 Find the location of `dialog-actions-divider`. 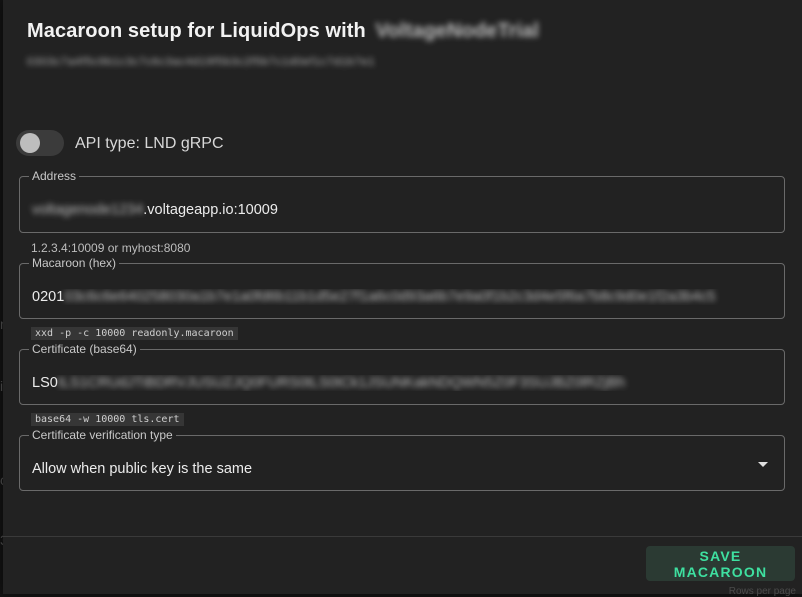

dialog-actions-divider is located at coordinates (402, 536).